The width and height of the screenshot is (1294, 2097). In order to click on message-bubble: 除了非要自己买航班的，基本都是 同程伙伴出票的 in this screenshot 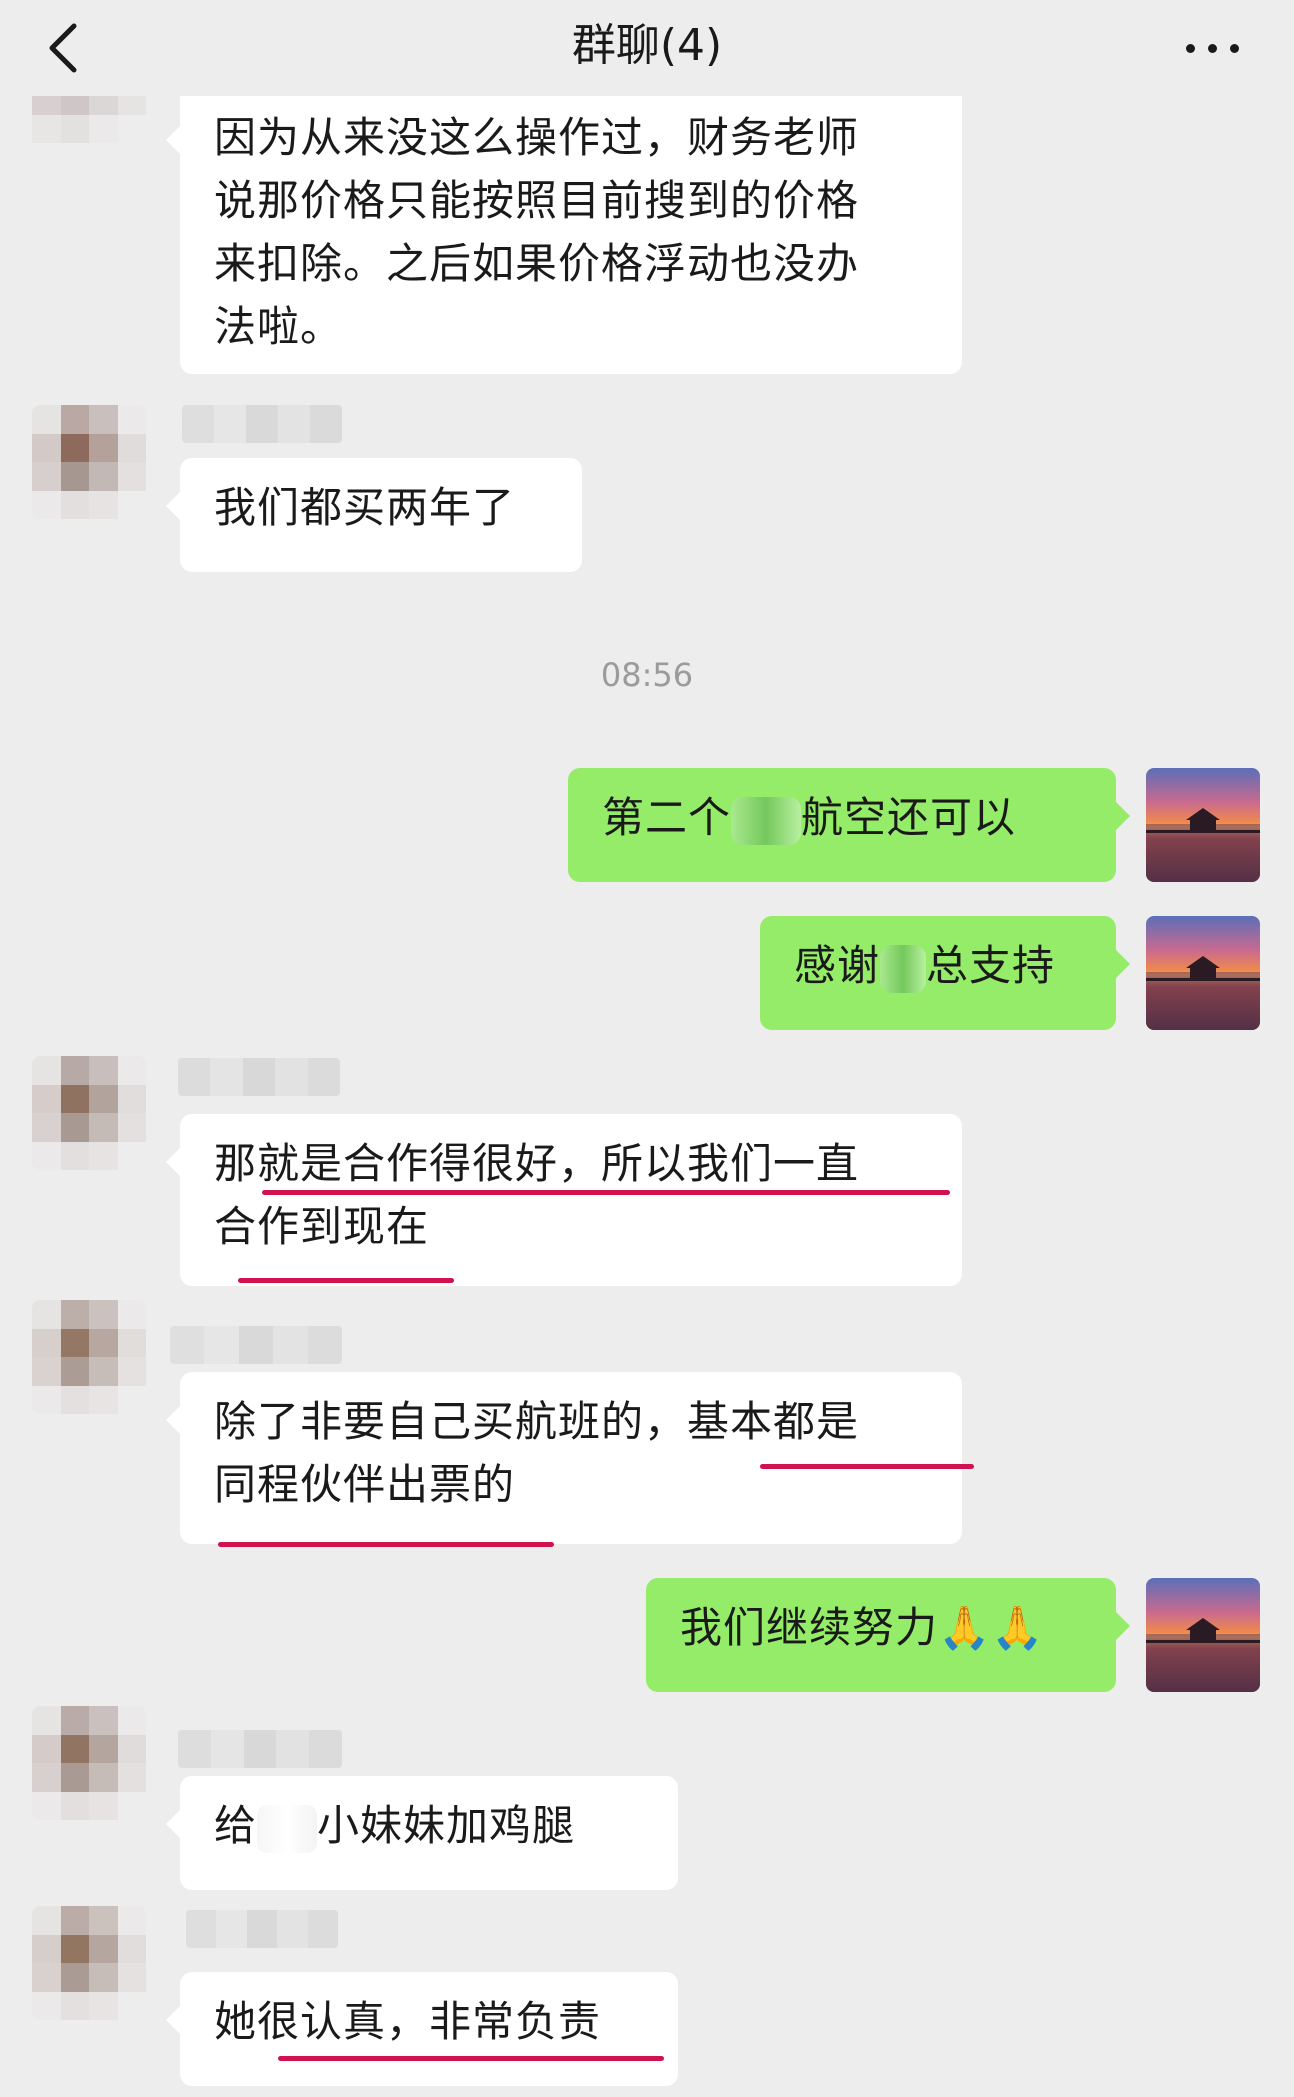, I will do `click(564, 1458)`.